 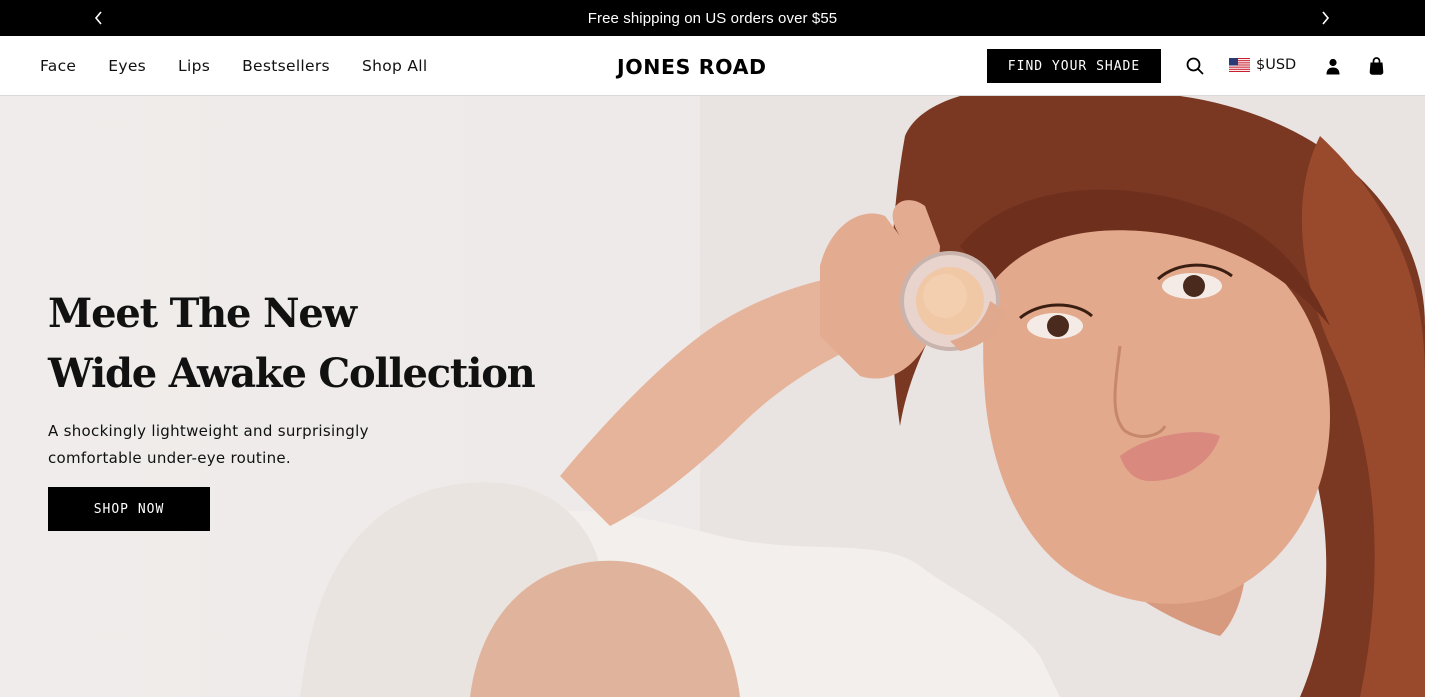 What do you see at coordinates (395, 66) in the screenshot?
I see `nav-link-shop-all: Shop All` at bounding box center [395, 66].